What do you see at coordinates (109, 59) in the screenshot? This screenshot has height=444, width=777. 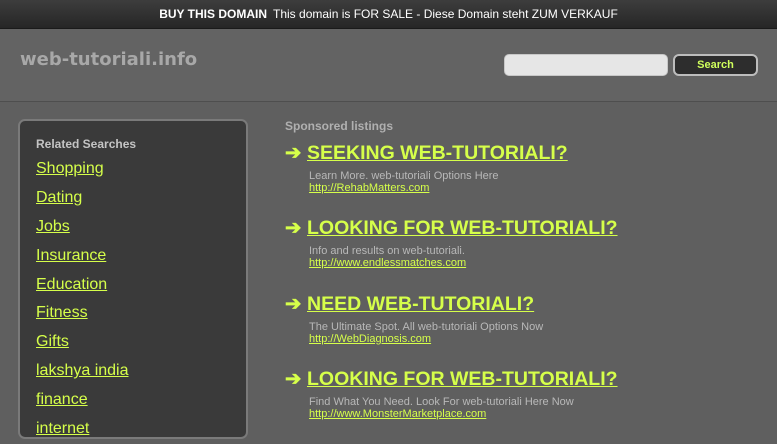 I see `site-title: web-tutoriali.info` at bounding box center [109, 59].